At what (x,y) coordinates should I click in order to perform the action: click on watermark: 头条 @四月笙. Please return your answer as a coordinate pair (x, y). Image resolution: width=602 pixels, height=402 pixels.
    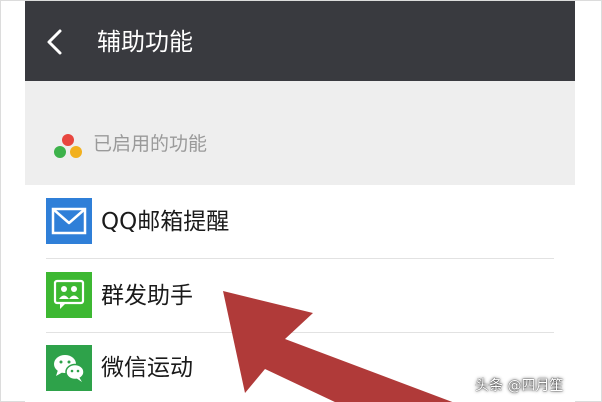
    Looking at the image, I should click on (519, 386).